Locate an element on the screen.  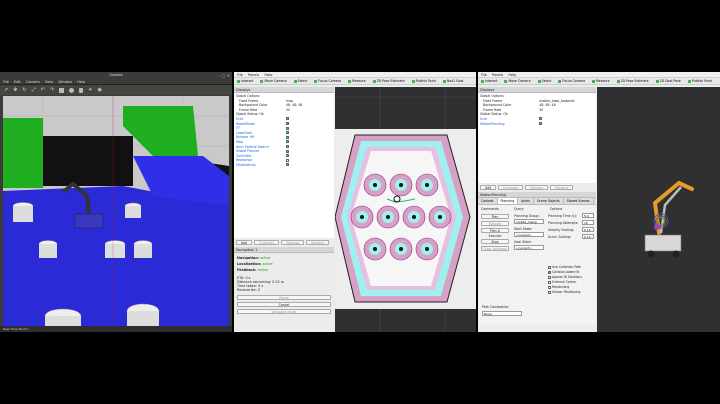
pause-button: Pause is located at coordinates (284, 297).